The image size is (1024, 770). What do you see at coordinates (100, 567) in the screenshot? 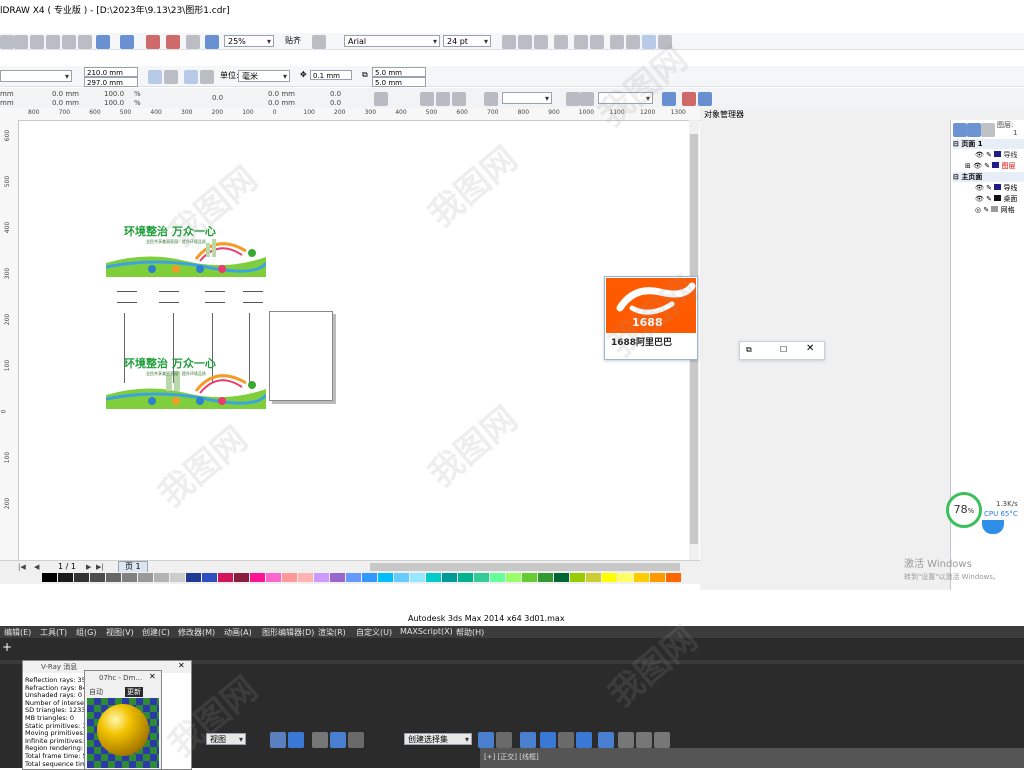
I see `last-page-icon: ▶|` at bounding box center [100, 567].